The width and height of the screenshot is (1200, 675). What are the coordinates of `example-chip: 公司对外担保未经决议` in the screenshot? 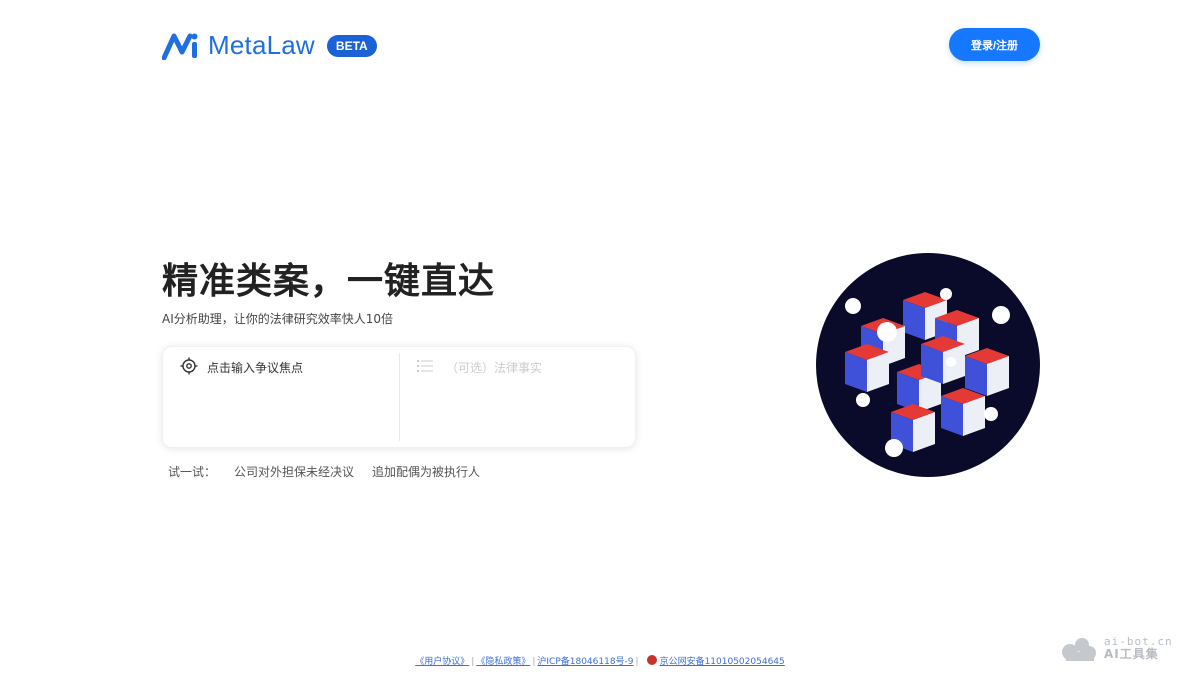 It's located at (294, 471).